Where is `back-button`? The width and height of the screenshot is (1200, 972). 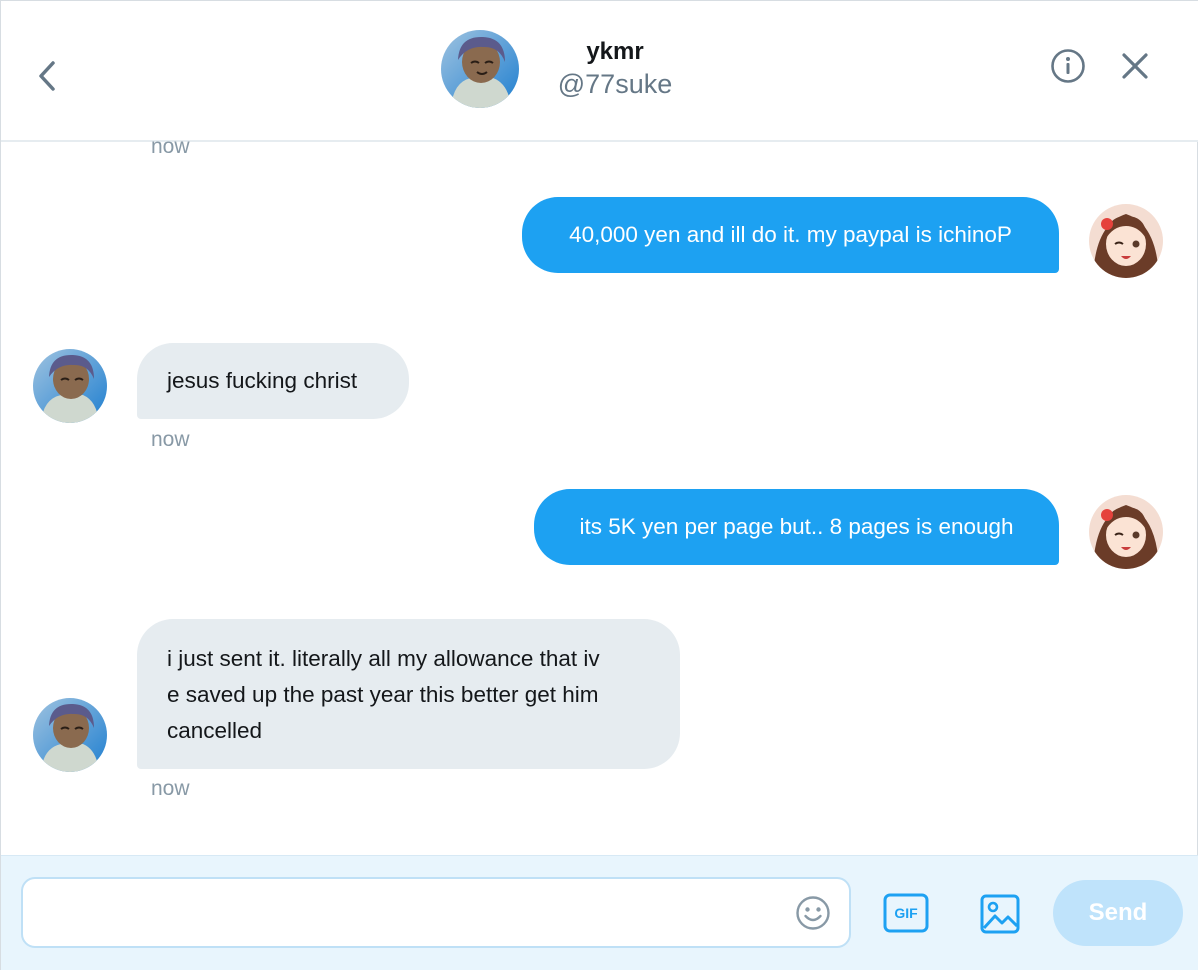
back-button is located at coordinates (47, 76).